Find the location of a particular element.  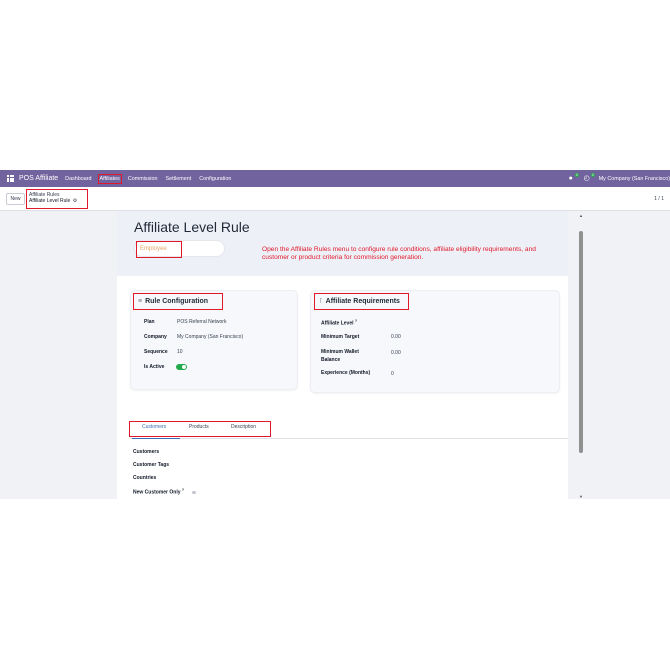

new-customer-only-label: New Customer Only is located at coordinates (157, 492).